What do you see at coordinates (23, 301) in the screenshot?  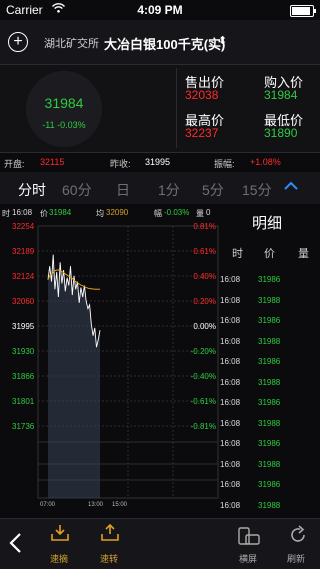 I see `y-tick-label: 32060` at bounding box center [23, 301].